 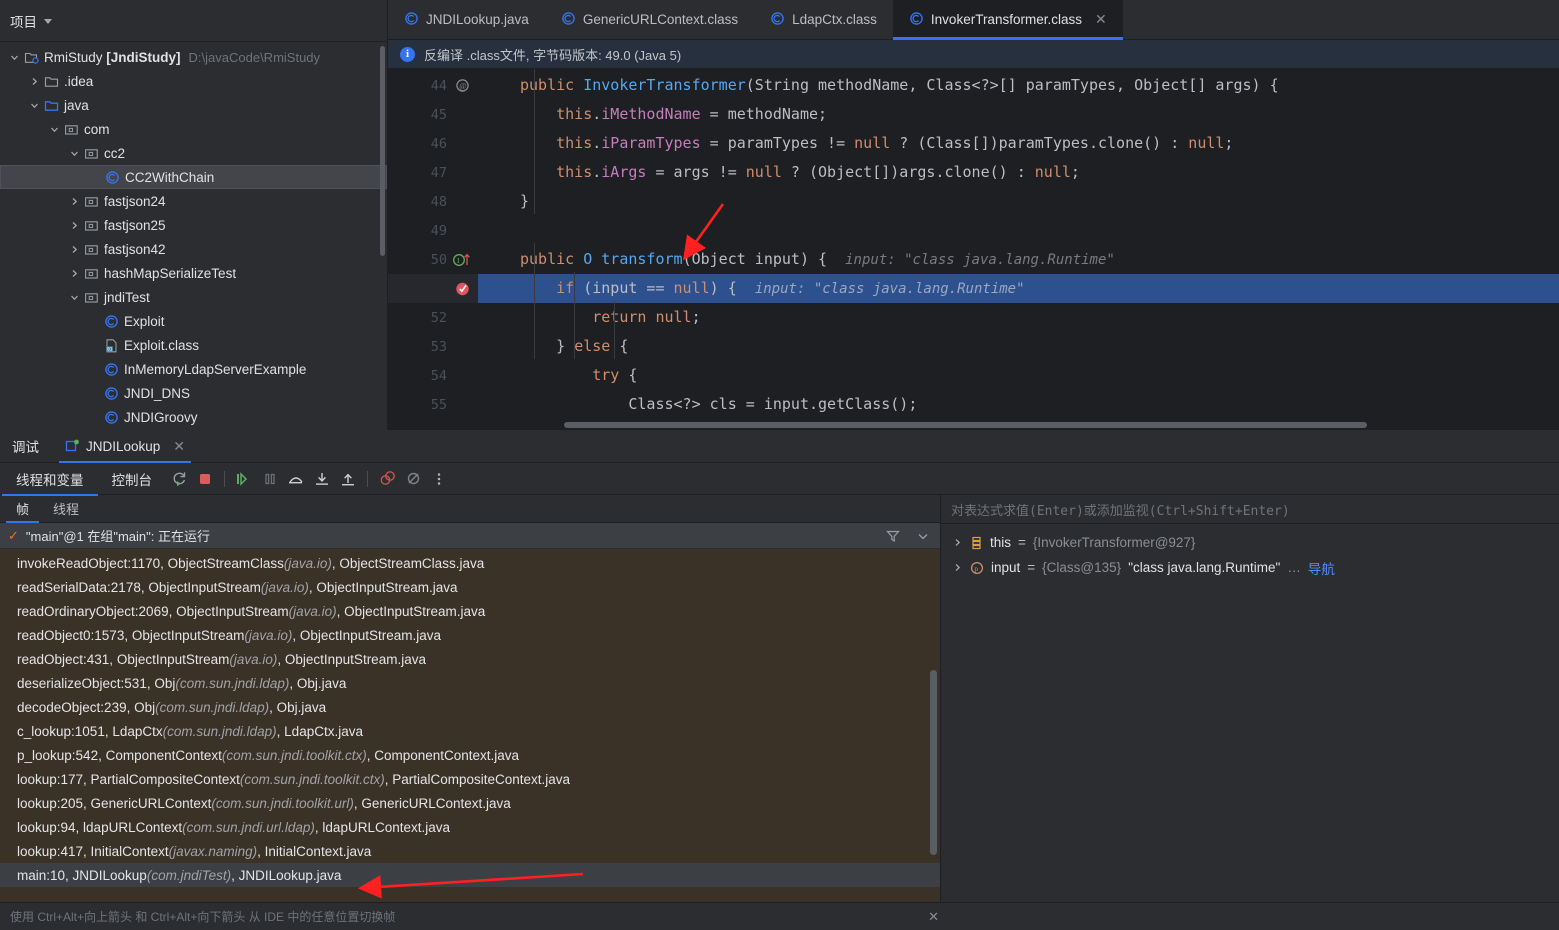 I want to click on tree-item: cc2, so click(x=193, y=153).